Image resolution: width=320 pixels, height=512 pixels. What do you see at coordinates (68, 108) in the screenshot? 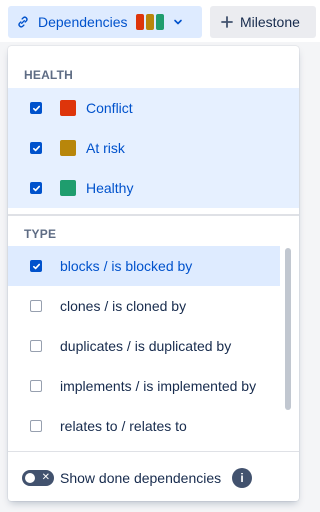
I see `conflict-color-swatch` at bounding box center [68, 108].